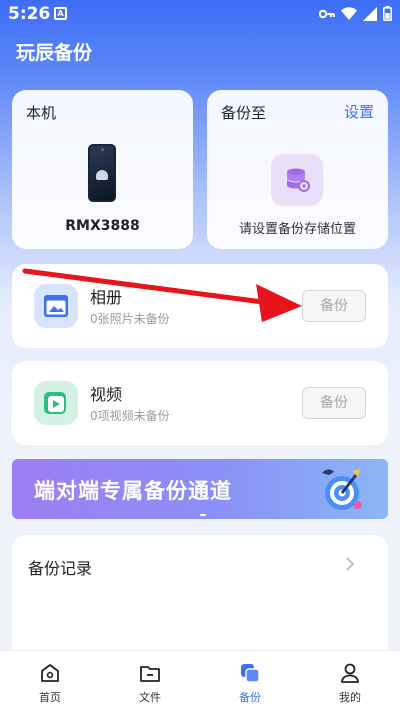 This screenshot has height=711, width=400. What do you see at coordinates (200, 306) in the screenshot?
I see `album-item: 相册 0张照片未备份 备份` at bounding box center [200, 306].